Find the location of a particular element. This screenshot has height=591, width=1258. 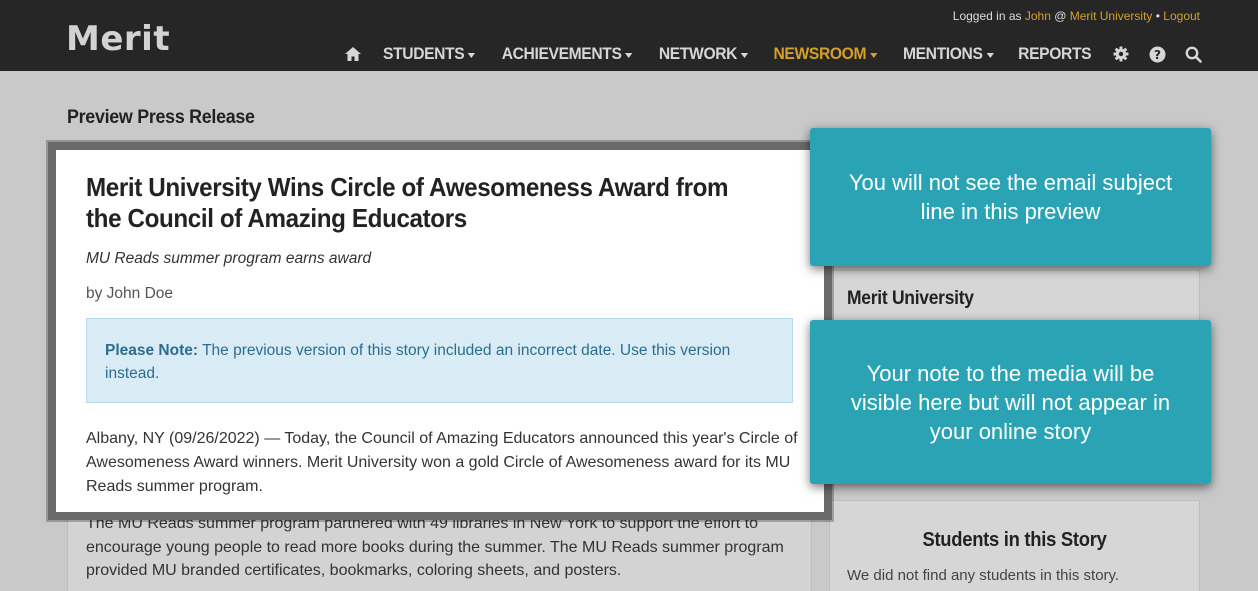

nav-network: NETWORK is located at coordinates (704, 54).